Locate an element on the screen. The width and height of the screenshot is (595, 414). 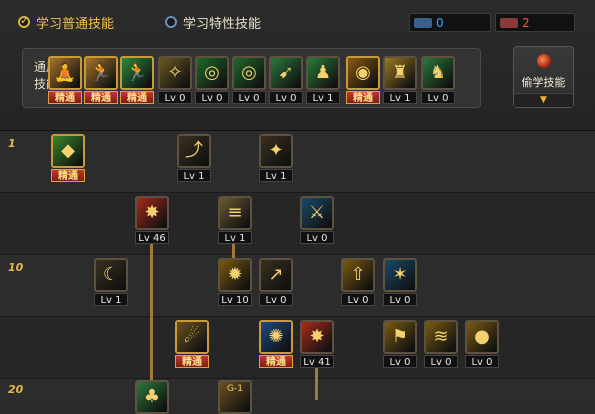
green-skill-icon: ♣ is located at coordinates (152, 397).